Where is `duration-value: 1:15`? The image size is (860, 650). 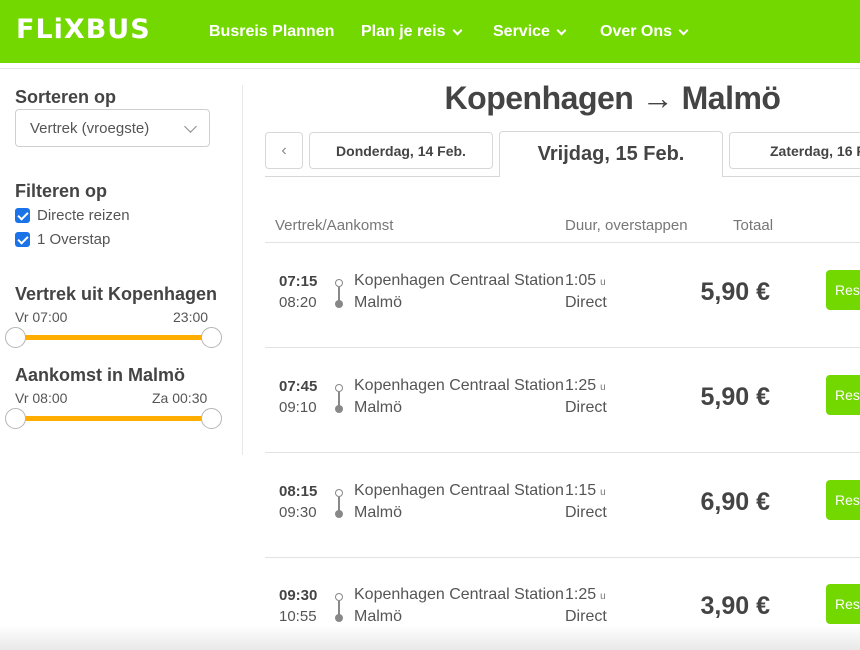 duration-value: 1:15 is located at coordinates (581, 490).